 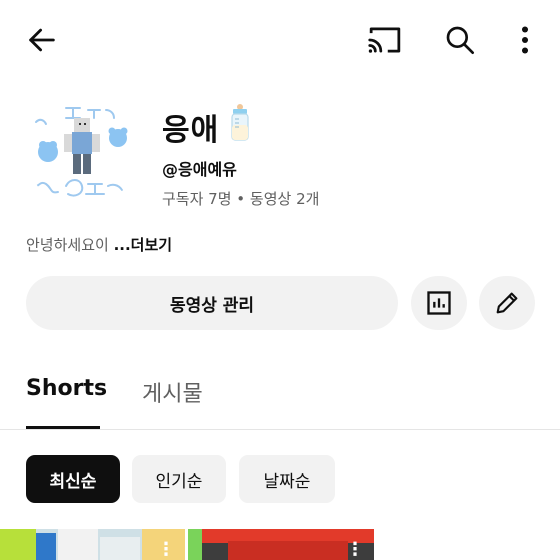 I want to click on manage-videos-button: 동영상 관리, so click(x=212, y=303).